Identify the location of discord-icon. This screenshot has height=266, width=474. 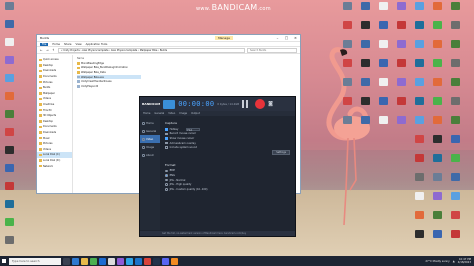
(165, 261).